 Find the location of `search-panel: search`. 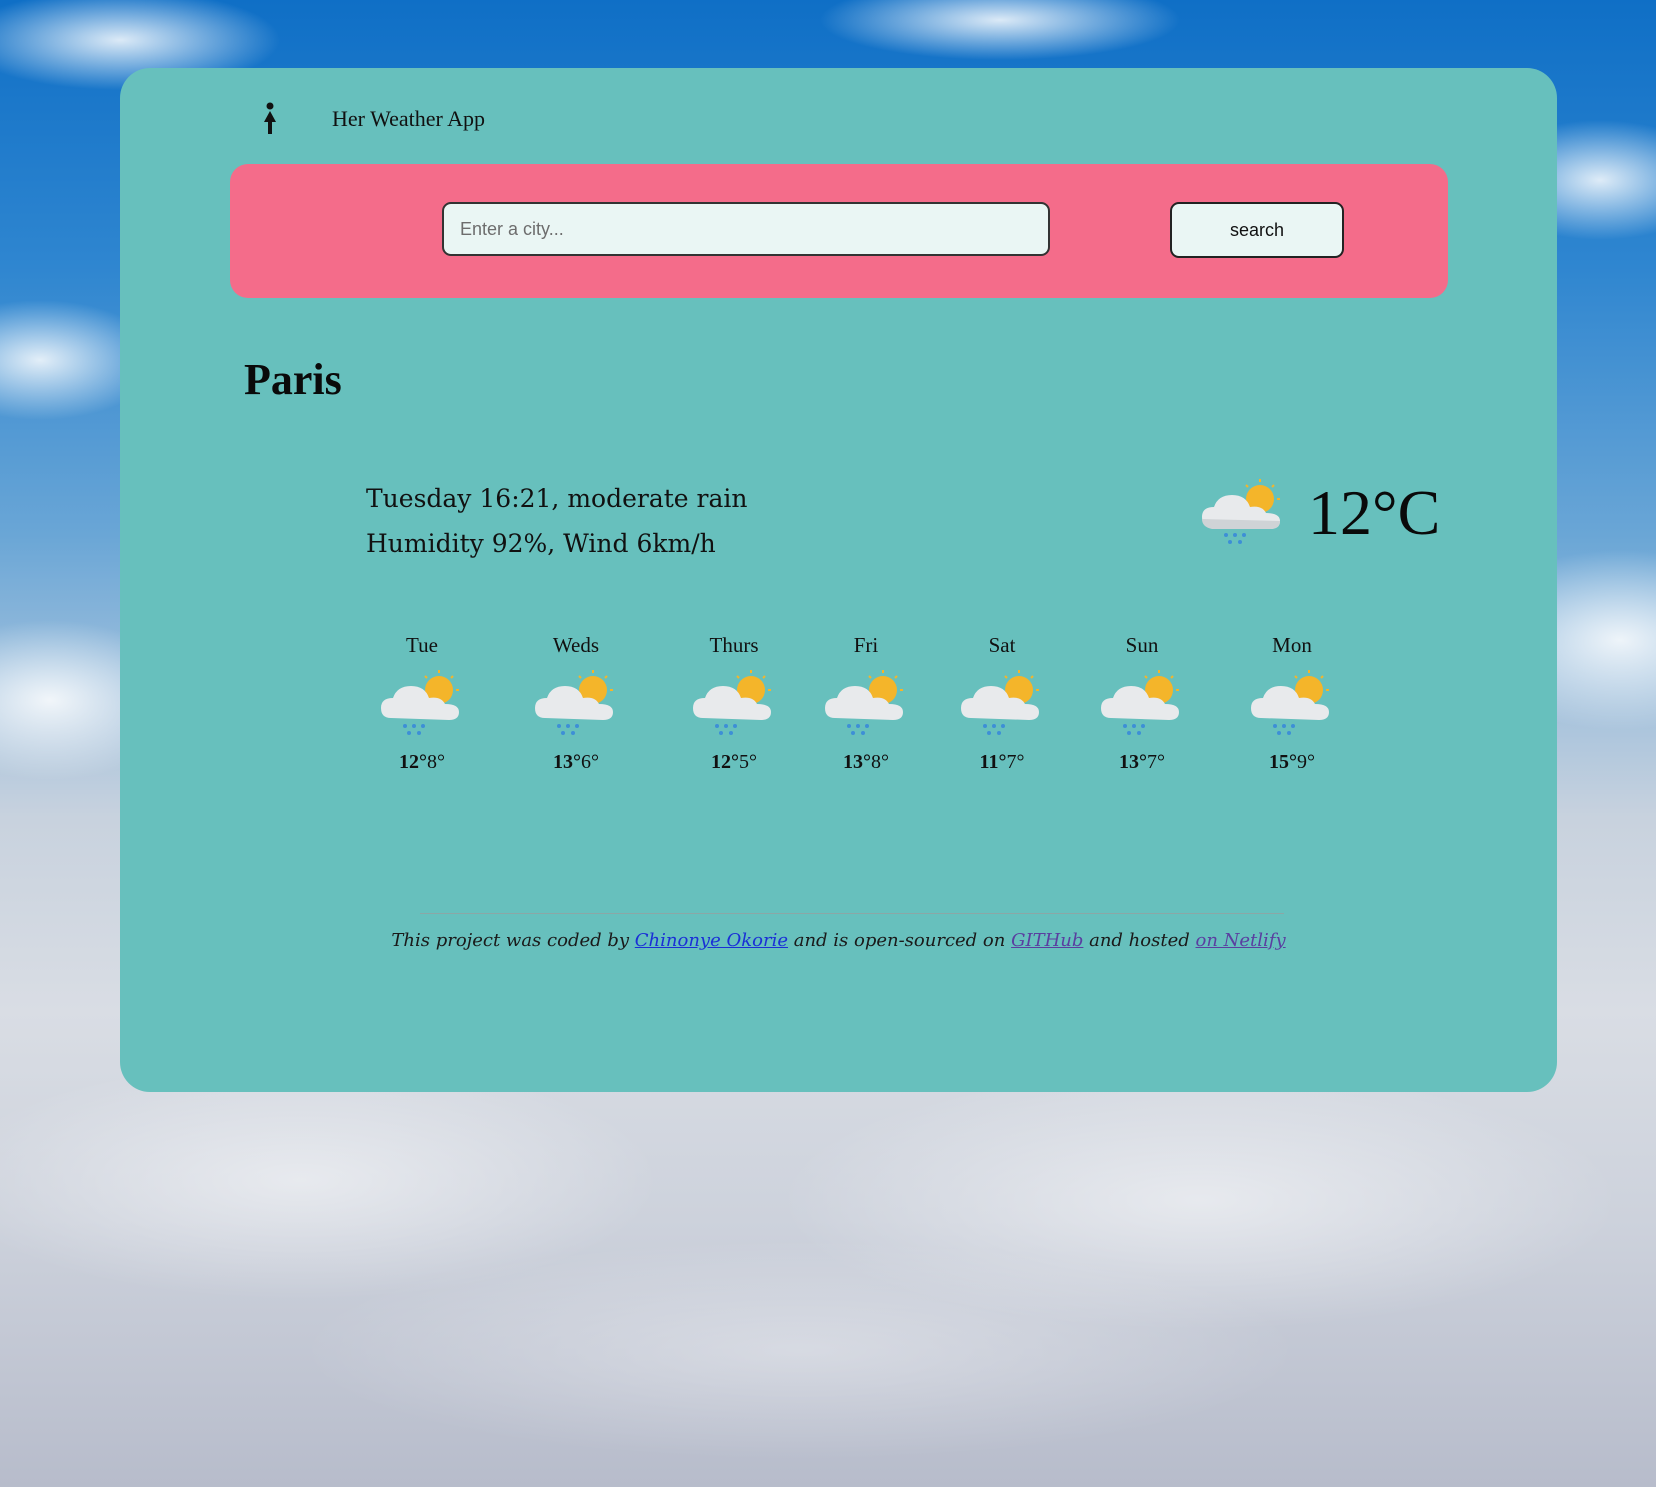

search-panel: search is located at coordinates (839, 231).